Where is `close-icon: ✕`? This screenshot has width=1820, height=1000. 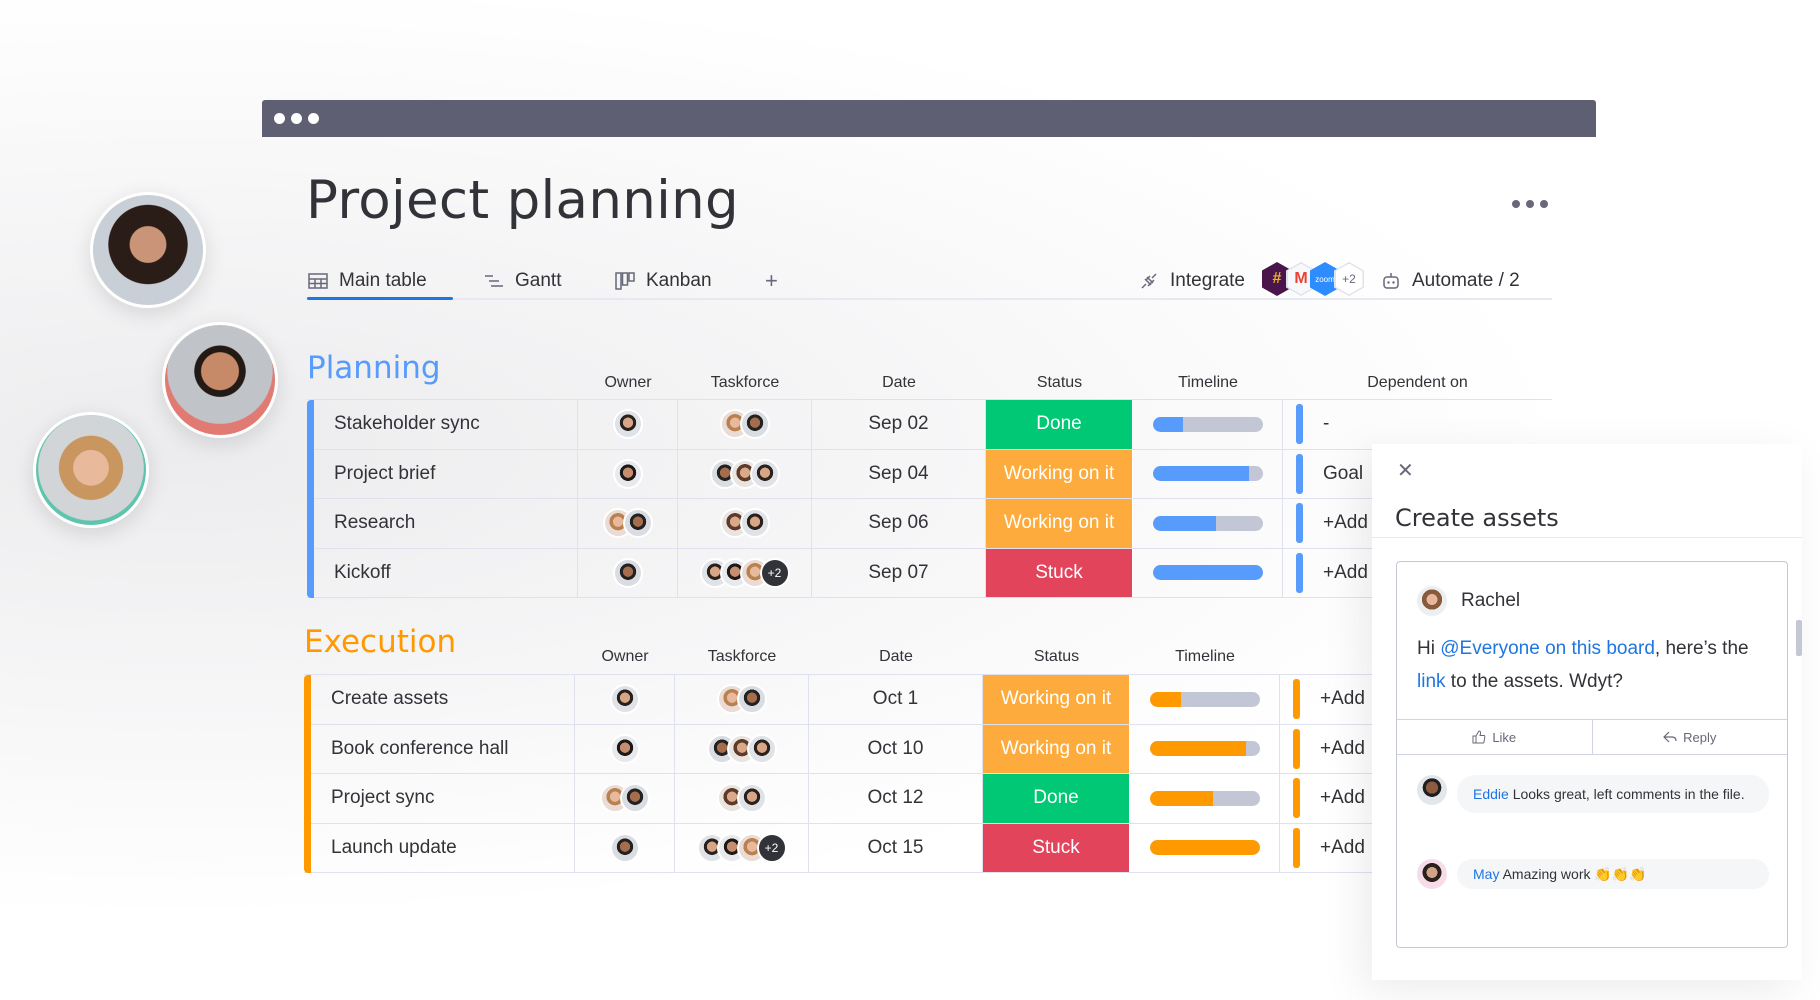
close-icon: ✕ is located at coordinates (1405, 470).